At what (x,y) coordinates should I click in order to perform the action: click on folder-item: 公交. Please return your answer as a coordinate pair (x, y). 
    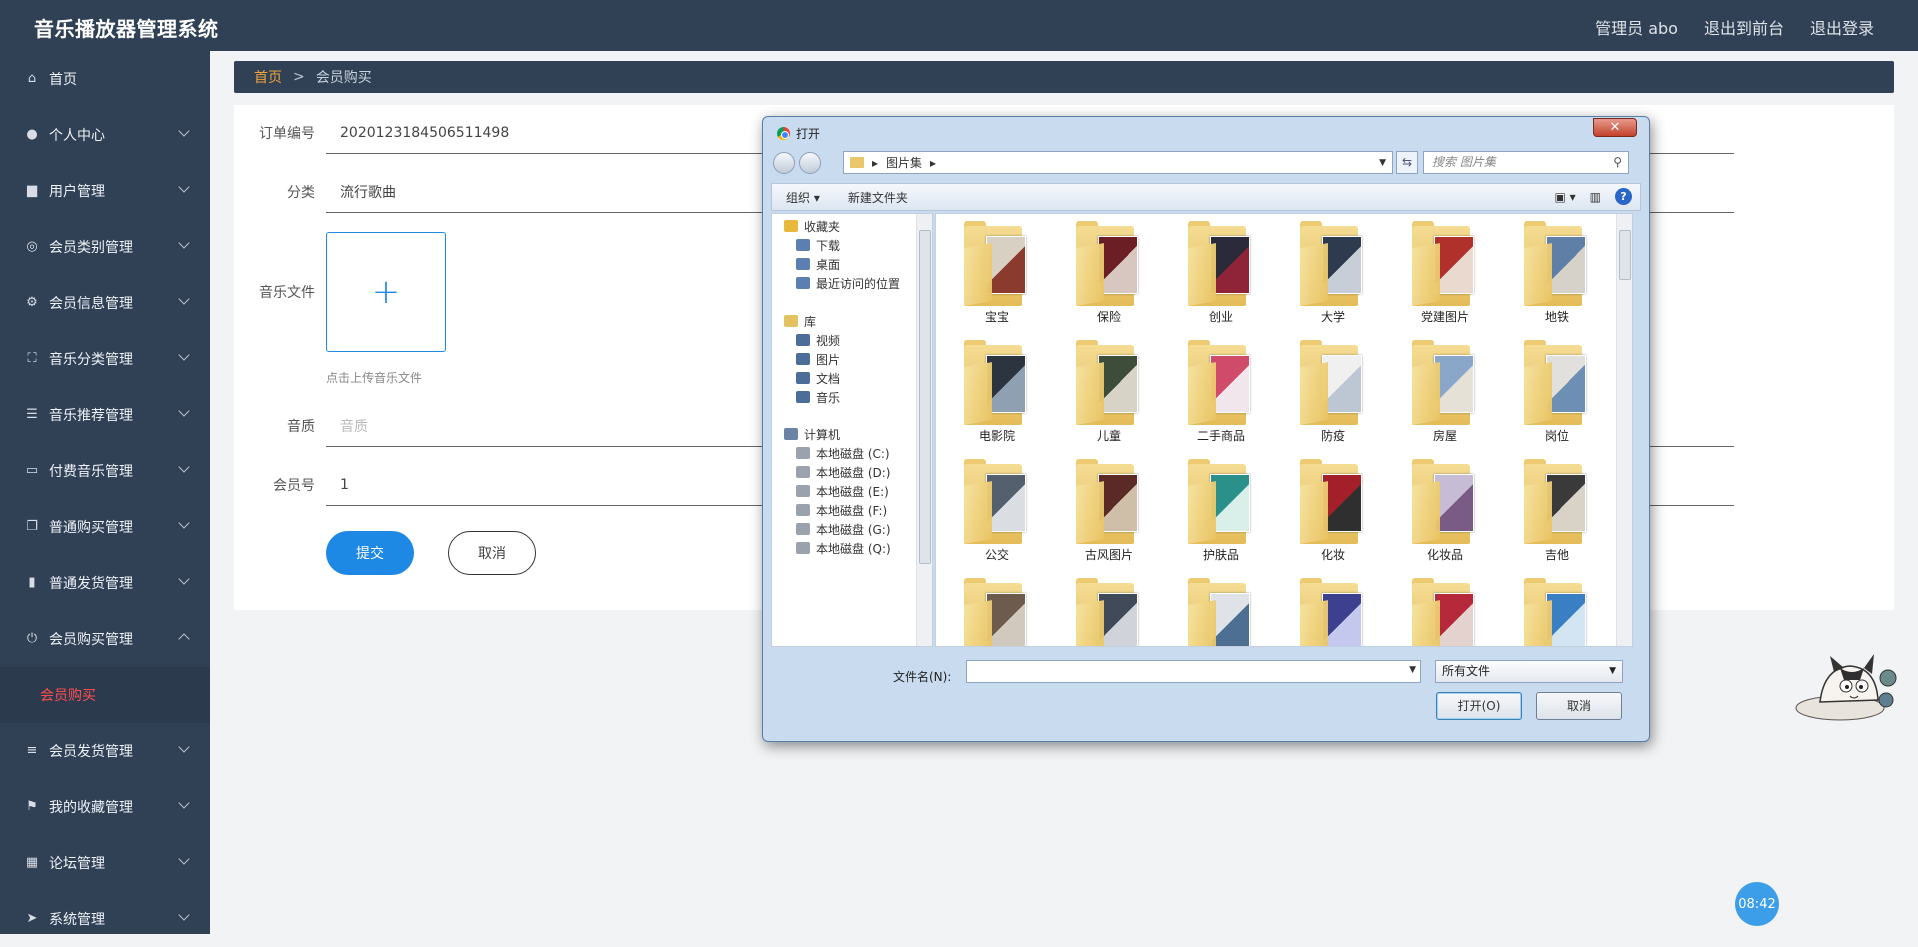
    Looking at the image, I should click on (997, 509).